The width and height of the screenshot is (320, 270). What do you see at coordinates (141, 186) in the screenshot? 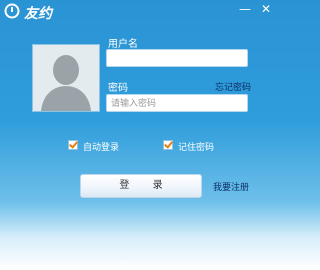
I see `login-button: 登 录` at bounding box center [141, 186].